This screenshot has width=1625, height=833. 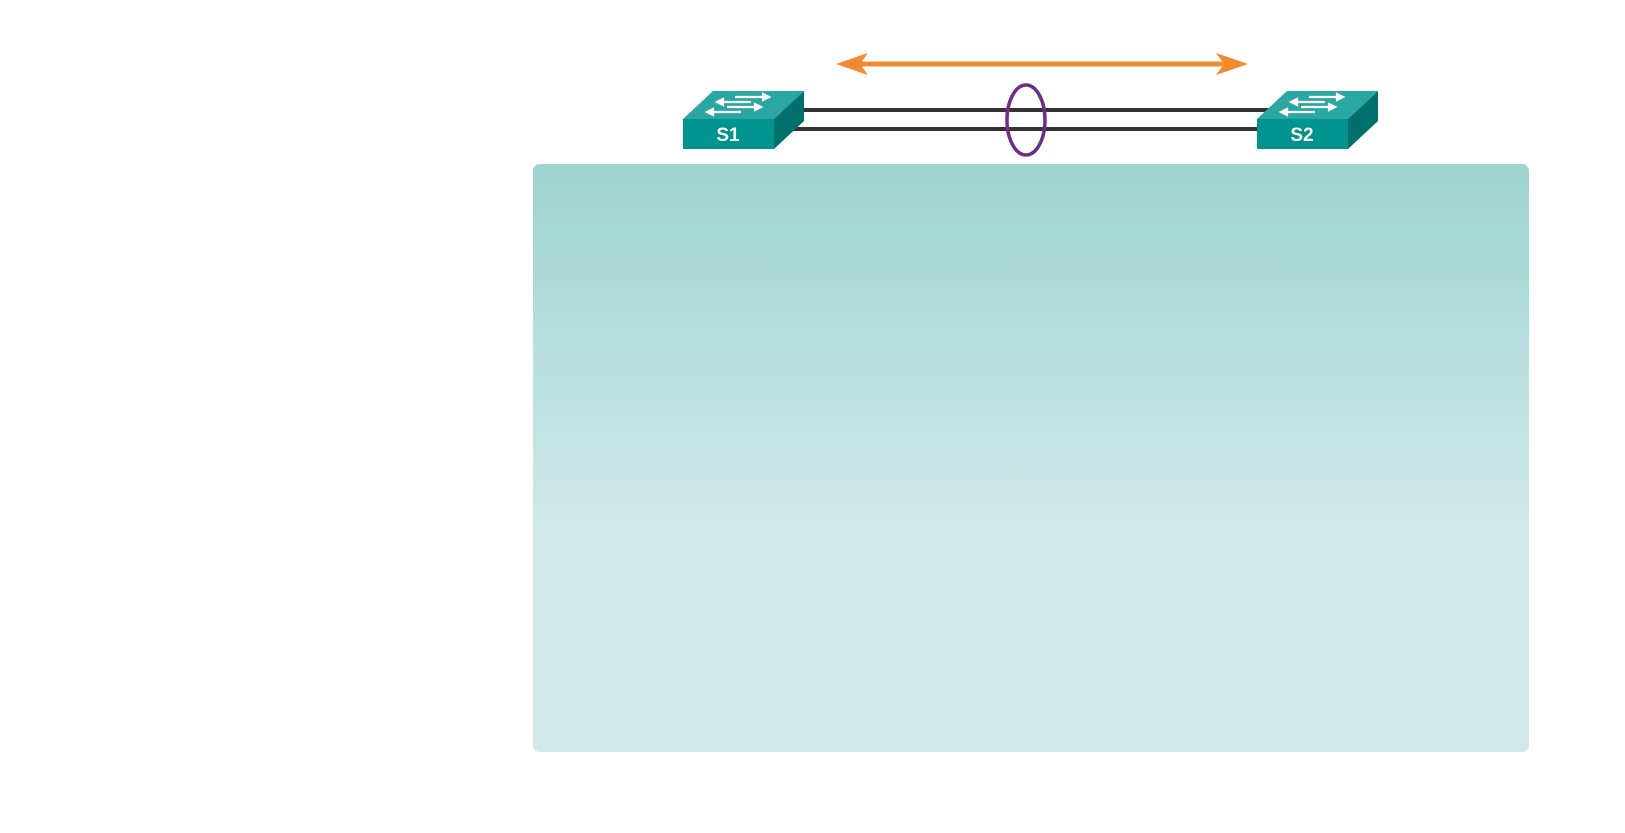 What do you see at coordinates (1317, 120) in the screenshot?
I see `switch-s2: S2` at bounding box center [1317, 120].